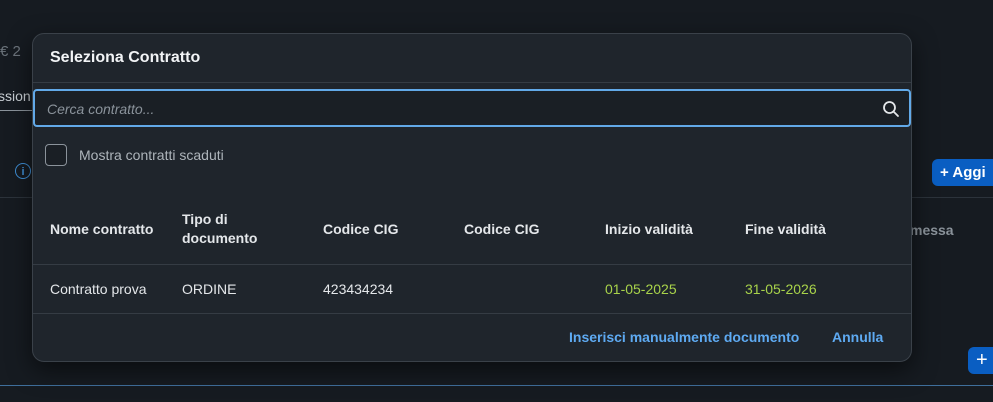 Image resolution: width=993 pixels, height=402 pixels. Describe the element at coordinates (969, 172) in the screenshot. I see `background-add-button-label: Aggi` at that location.